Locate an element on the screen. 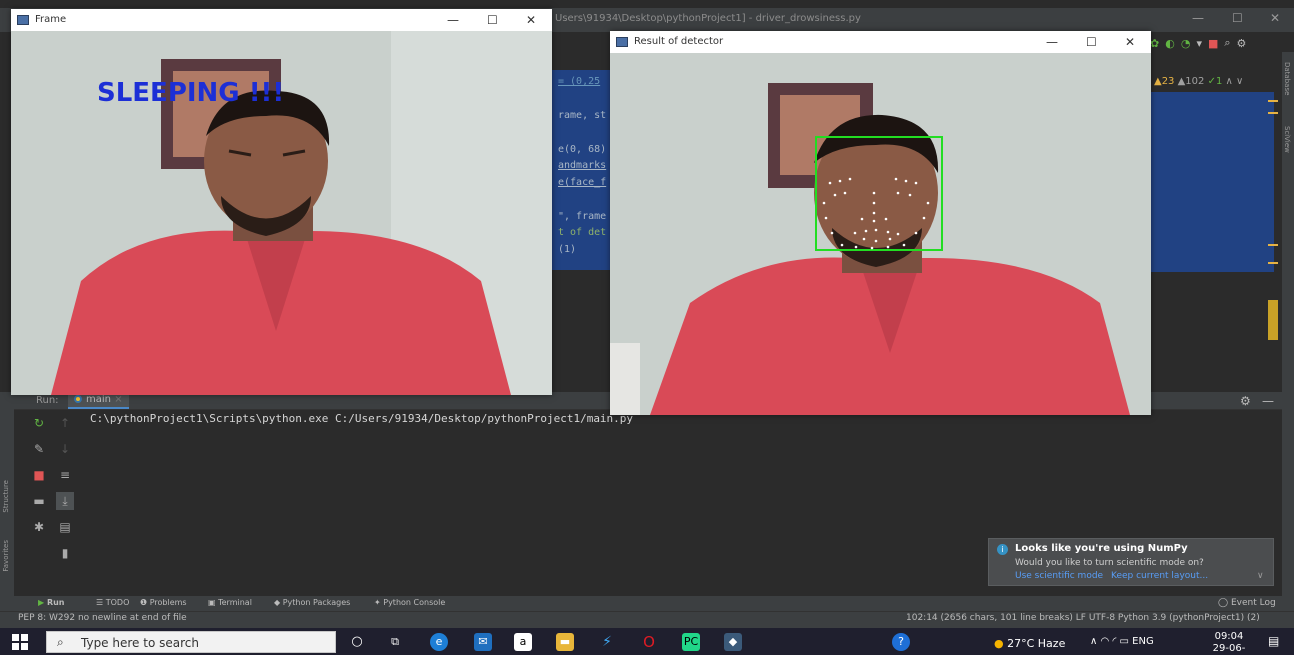  volume-icon: ▭ is located at coordinates (1124, 641).